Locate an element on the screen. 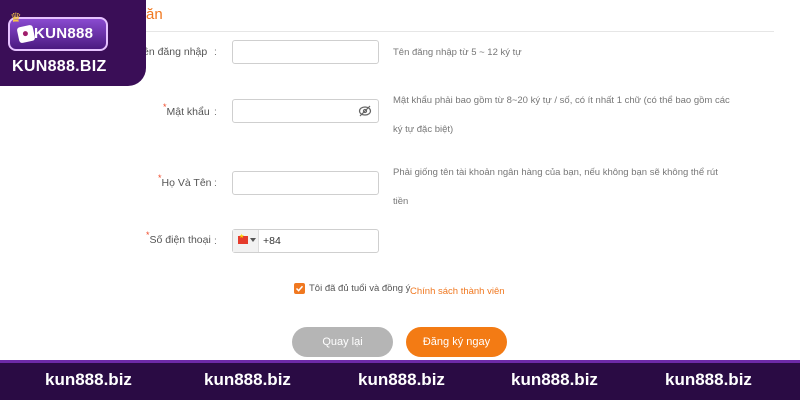  agree-checkbox is located at coordinates (299, 288).